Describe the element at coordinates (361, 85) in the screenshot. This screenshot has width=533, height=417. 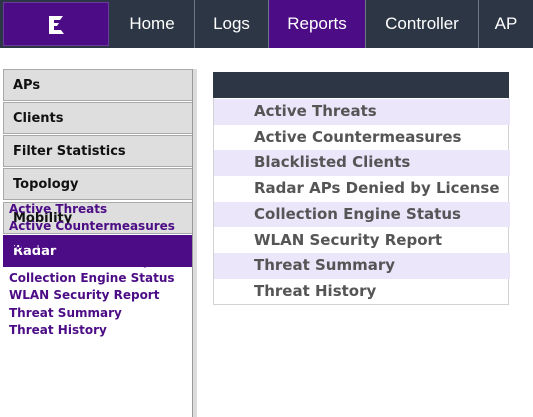
I see `panel-header` at that location.